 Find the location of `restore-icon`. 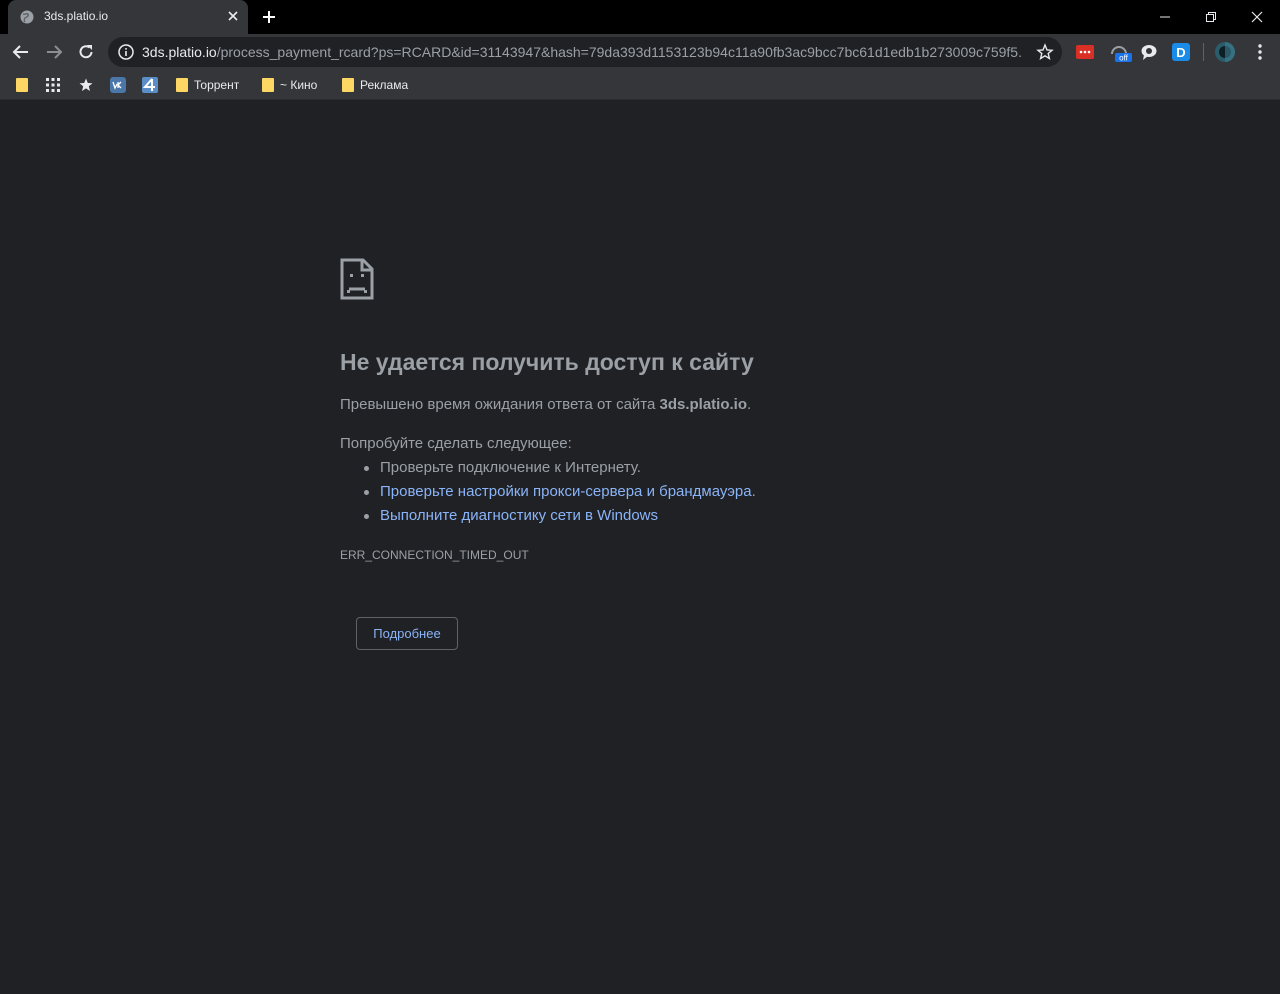

restore-icon is located at coordinates (1211, 17).